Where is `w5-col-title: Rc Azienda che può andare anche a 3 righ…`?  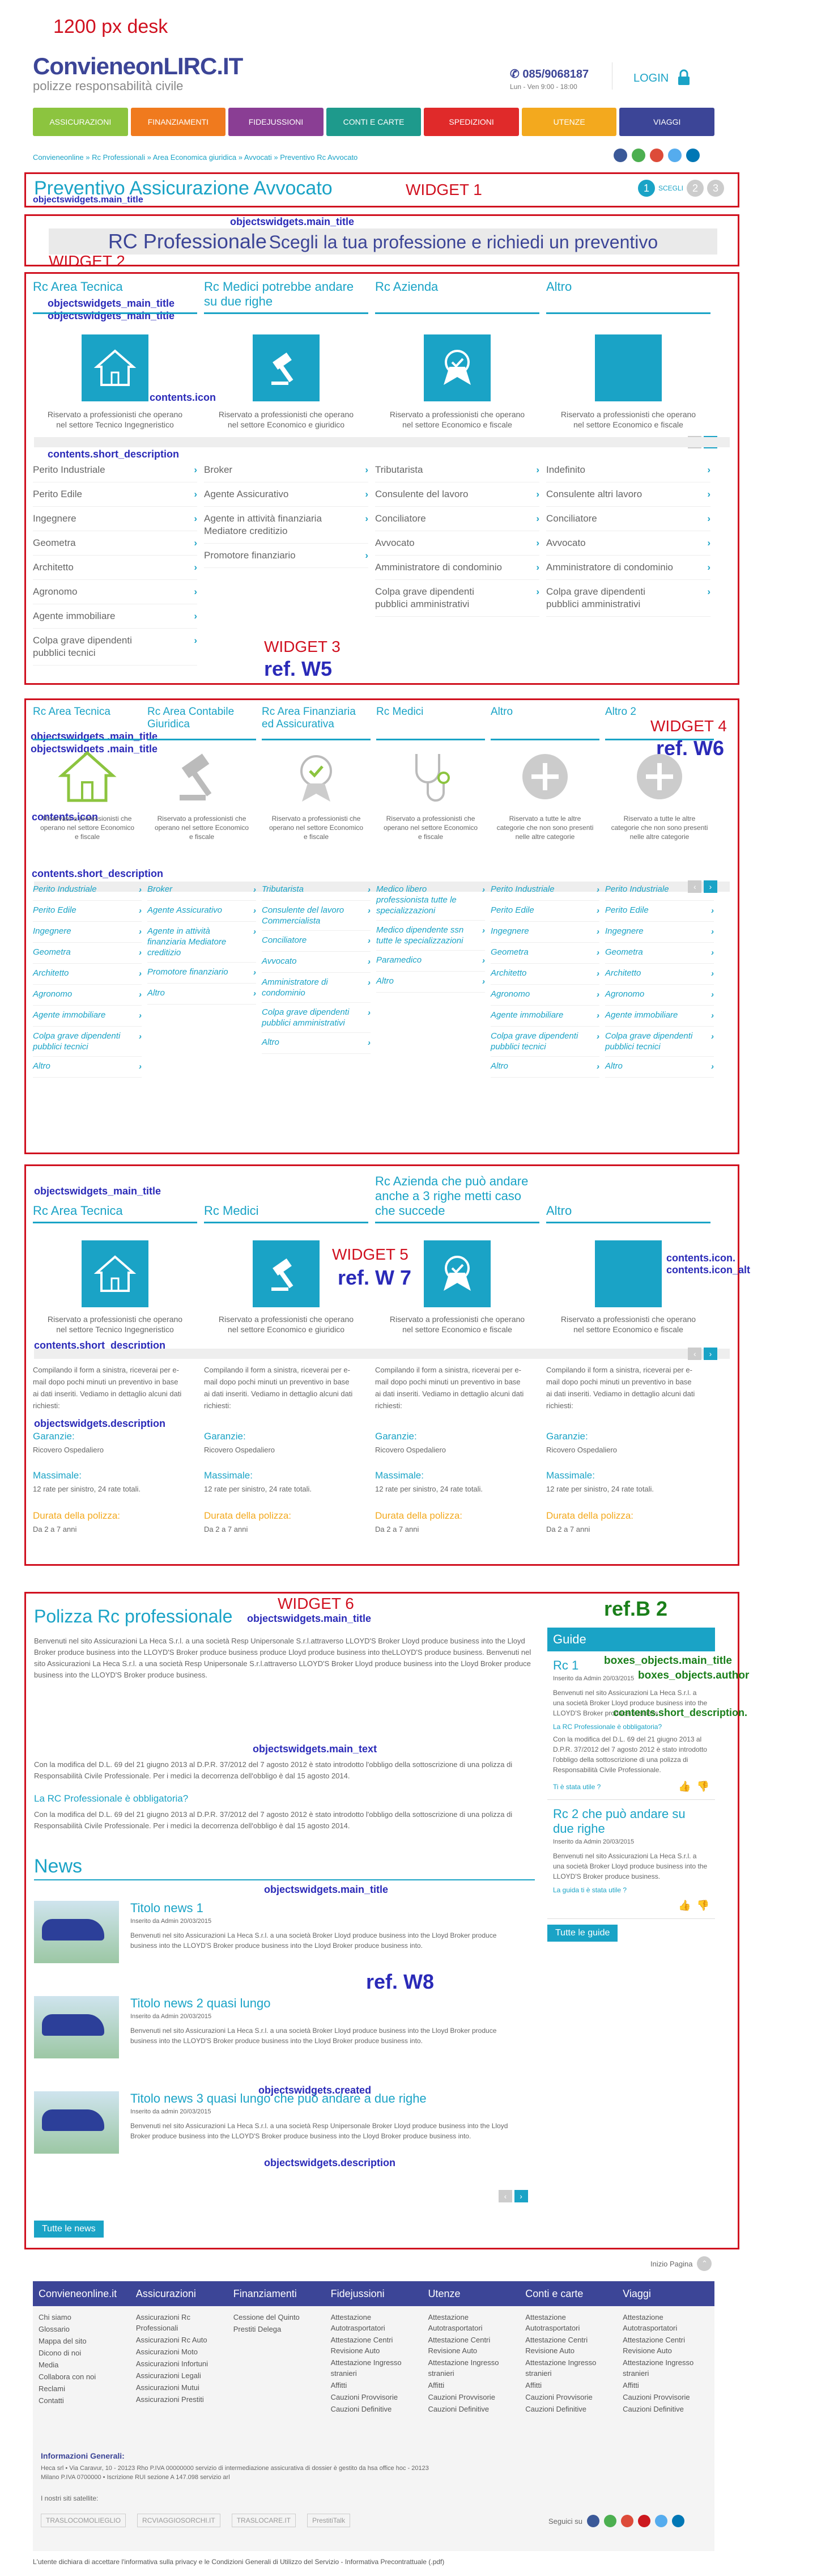 w5-col-title: Rc Azienda che può andare anche a 3 righ… is located at coordinates (457, 1196).